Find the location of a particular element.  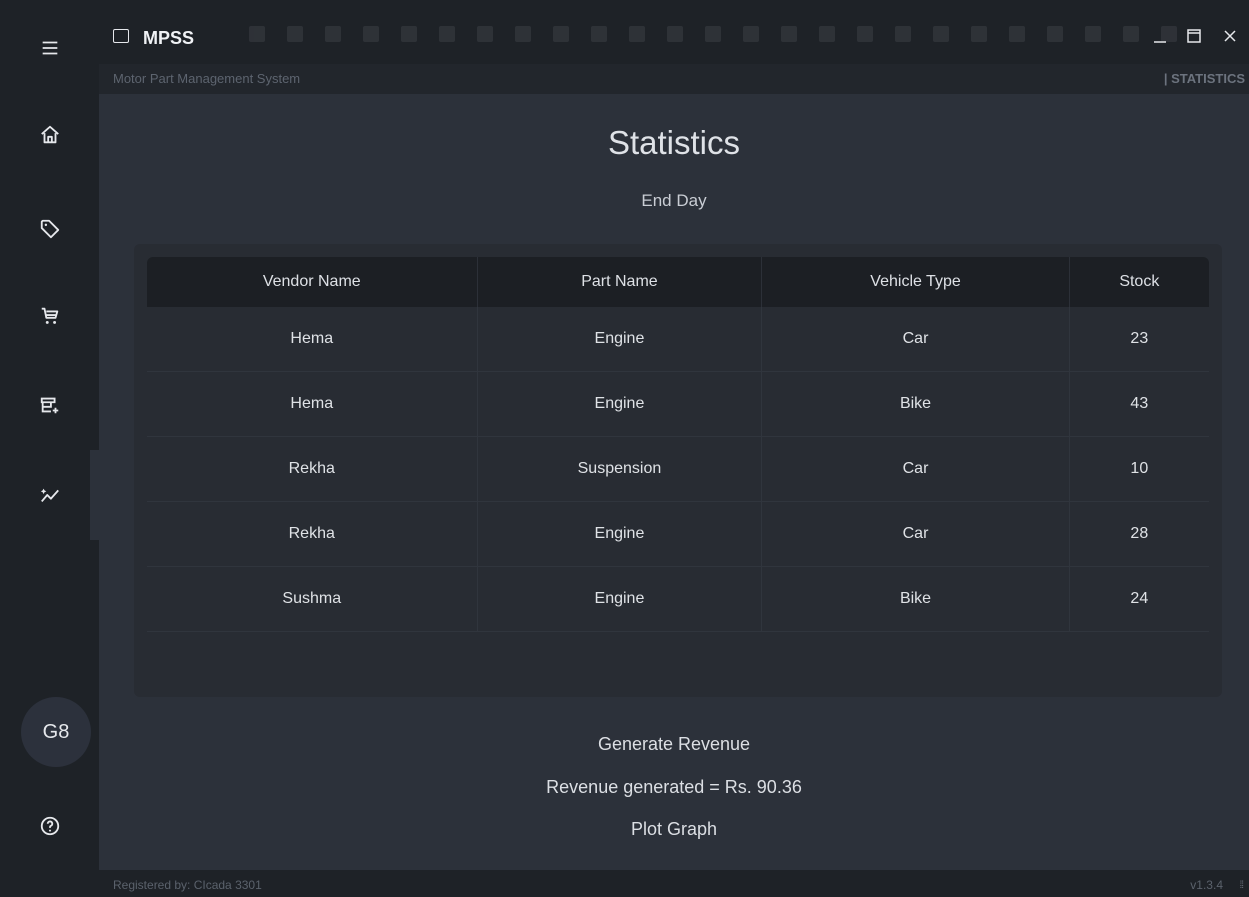

close-icon is located at coordinates (1230, 36).